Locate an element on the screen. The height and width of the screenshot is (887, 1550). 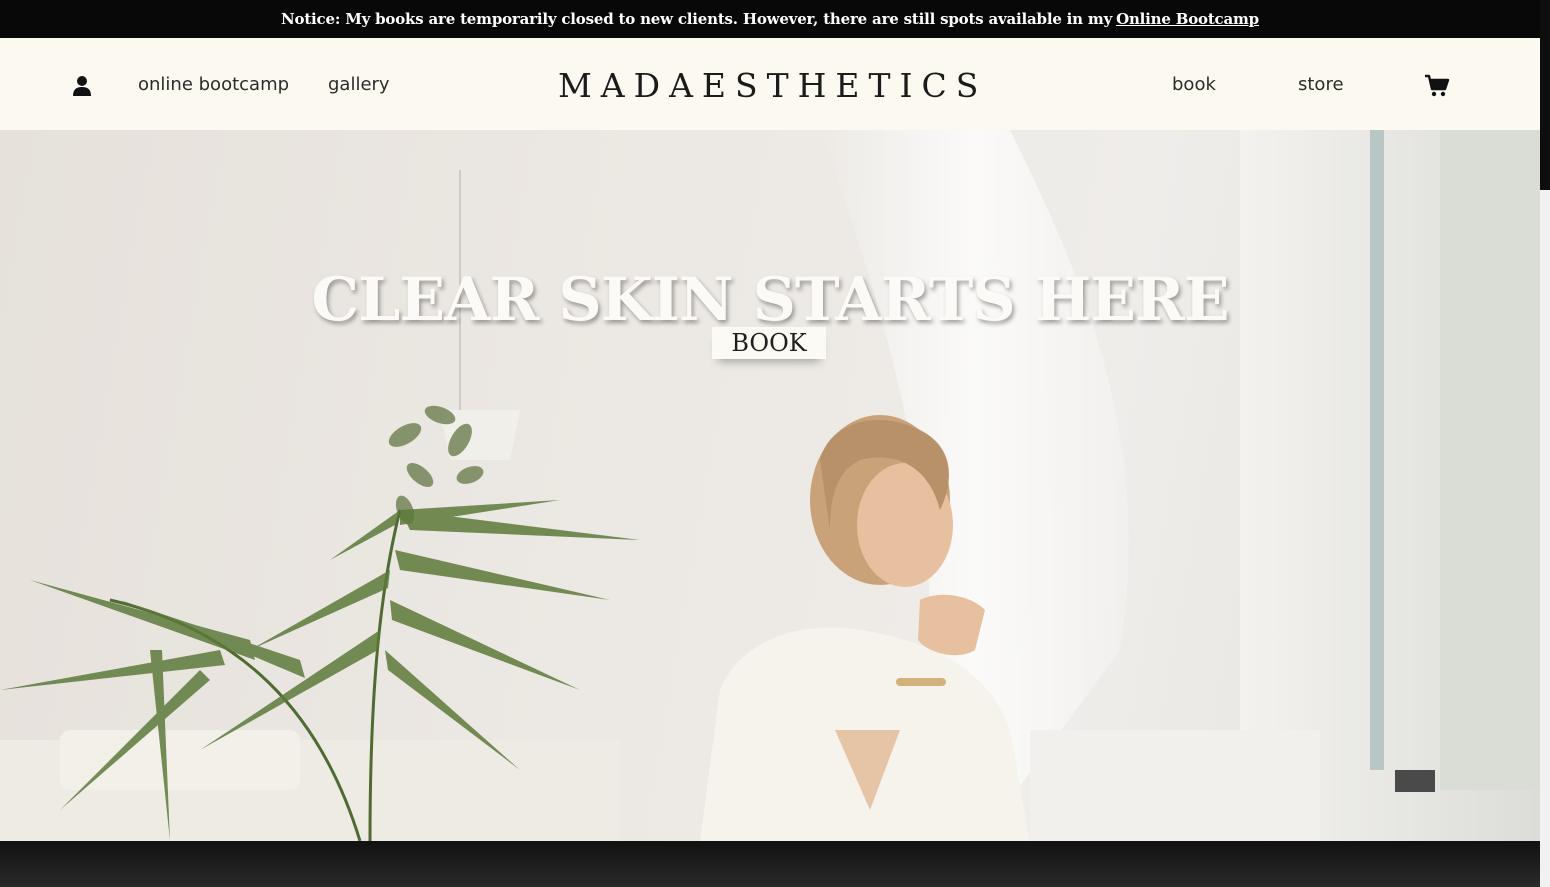
scrollbar-track is located at coordinates (1545, 443).